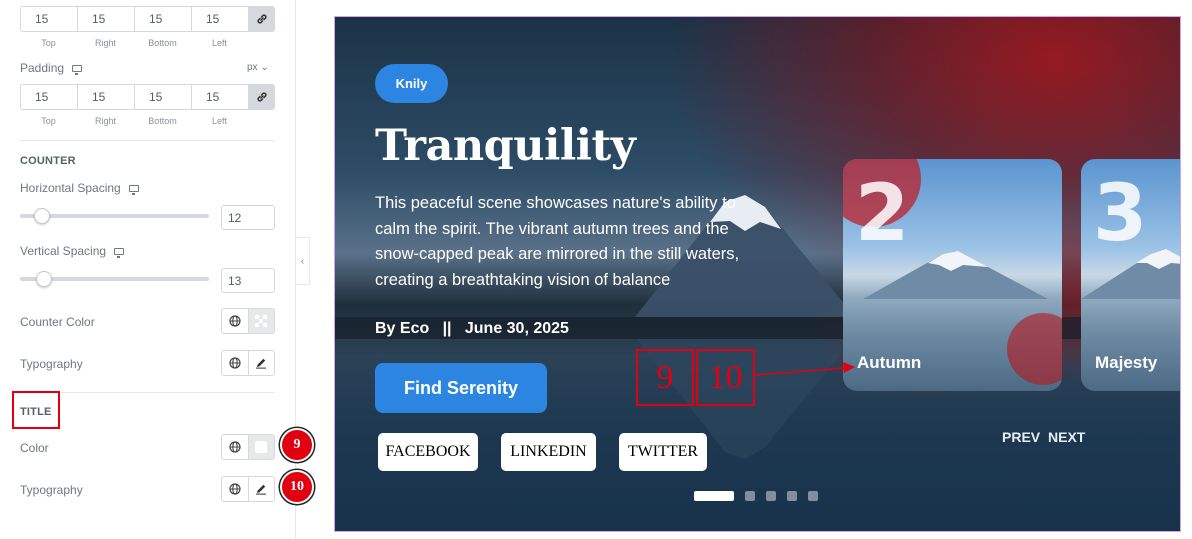 The width and height of the screenshot is (1192, 539). I want to click on counter-color-label: Counter Color, so click(57, 322).